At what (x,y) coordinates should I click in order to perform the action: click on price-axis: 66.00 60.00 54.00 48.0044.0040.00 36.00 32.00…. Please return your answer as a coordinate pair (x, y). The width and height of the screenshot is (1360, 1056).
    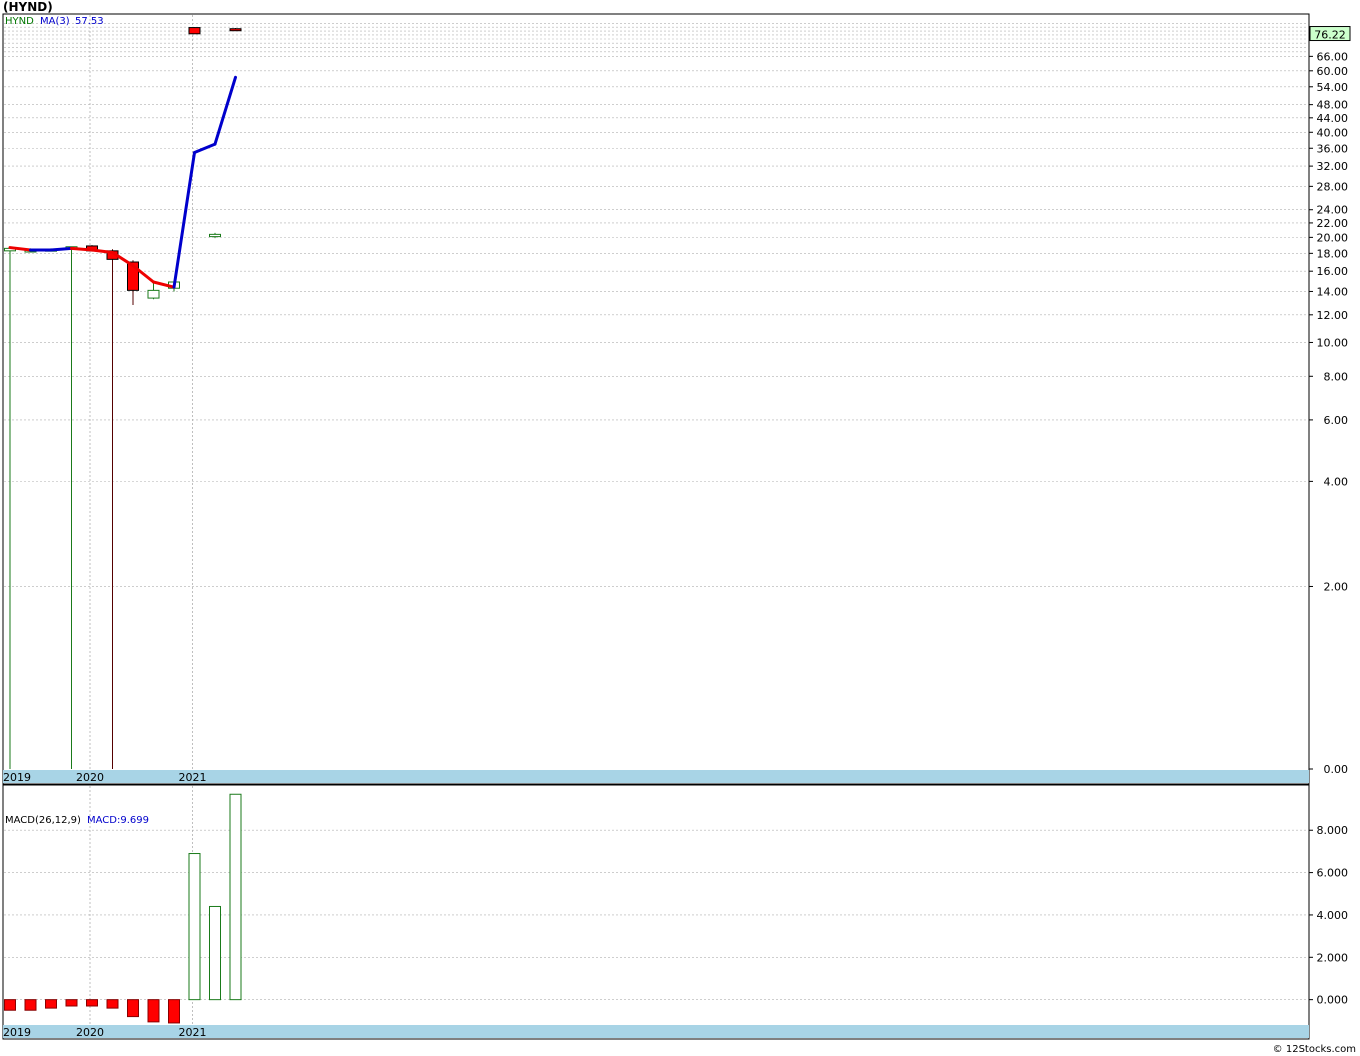
    Looking at the image, I should click on (1328, 413).